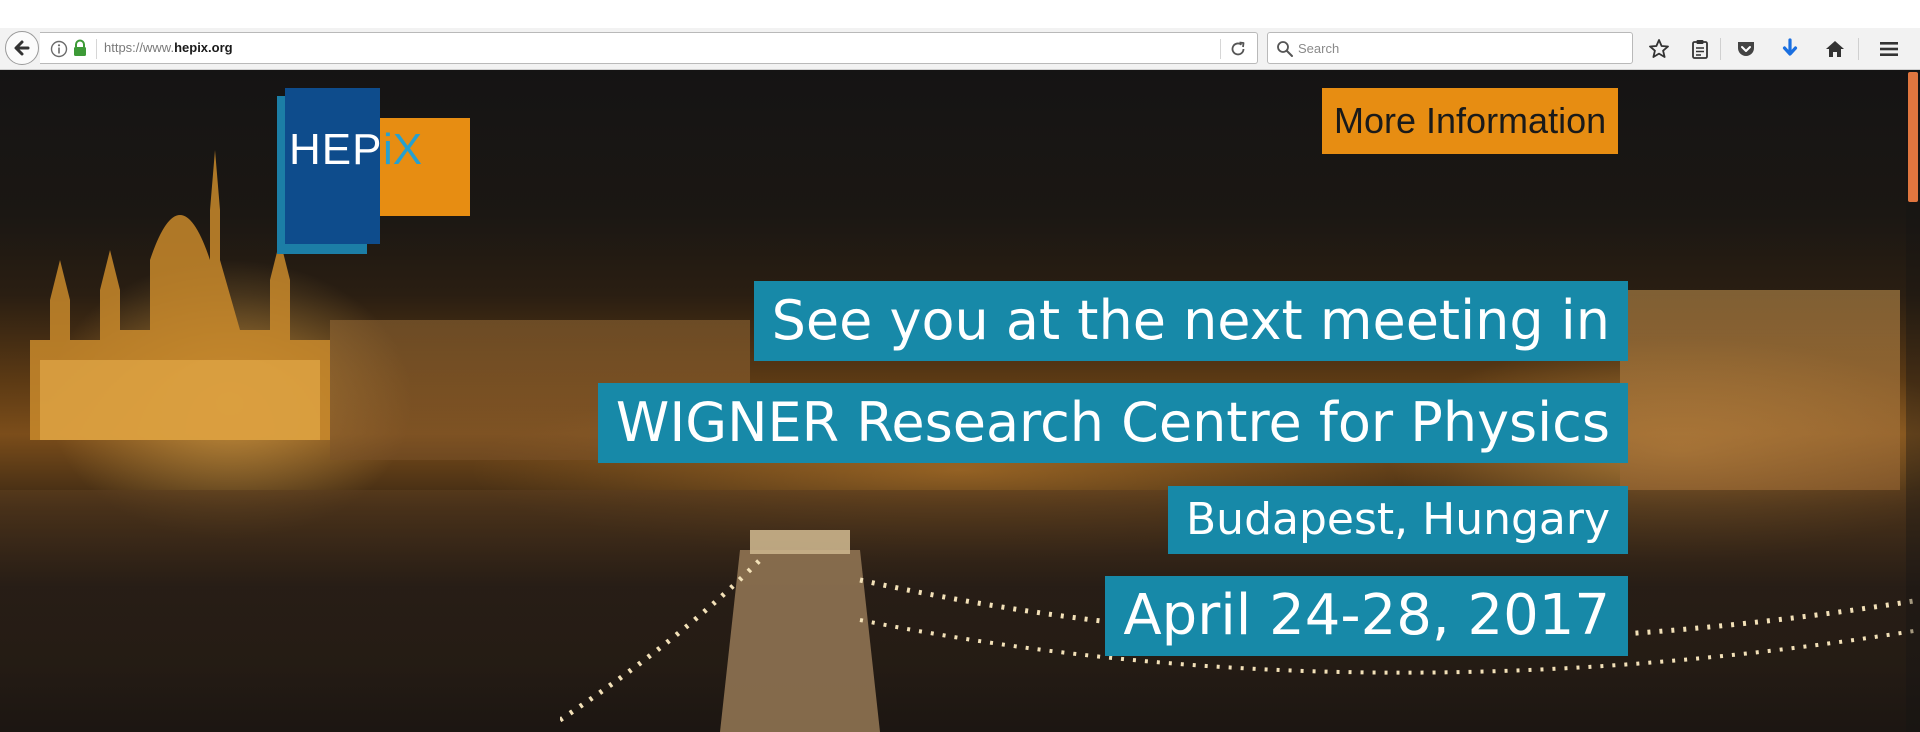 Image resolution: width=1920 pixels, height=732 pixels. I want to click on more-information-button: More Information, so click(1470, 121).